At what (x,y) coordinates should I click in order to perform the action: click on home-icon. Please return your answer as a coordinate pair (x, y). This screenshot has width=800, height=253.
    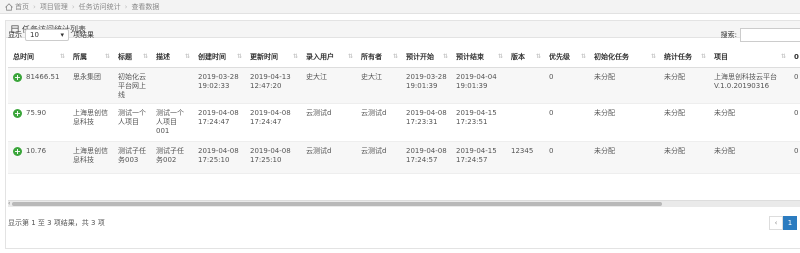
    Looking at the image, I should click on (9, 6).